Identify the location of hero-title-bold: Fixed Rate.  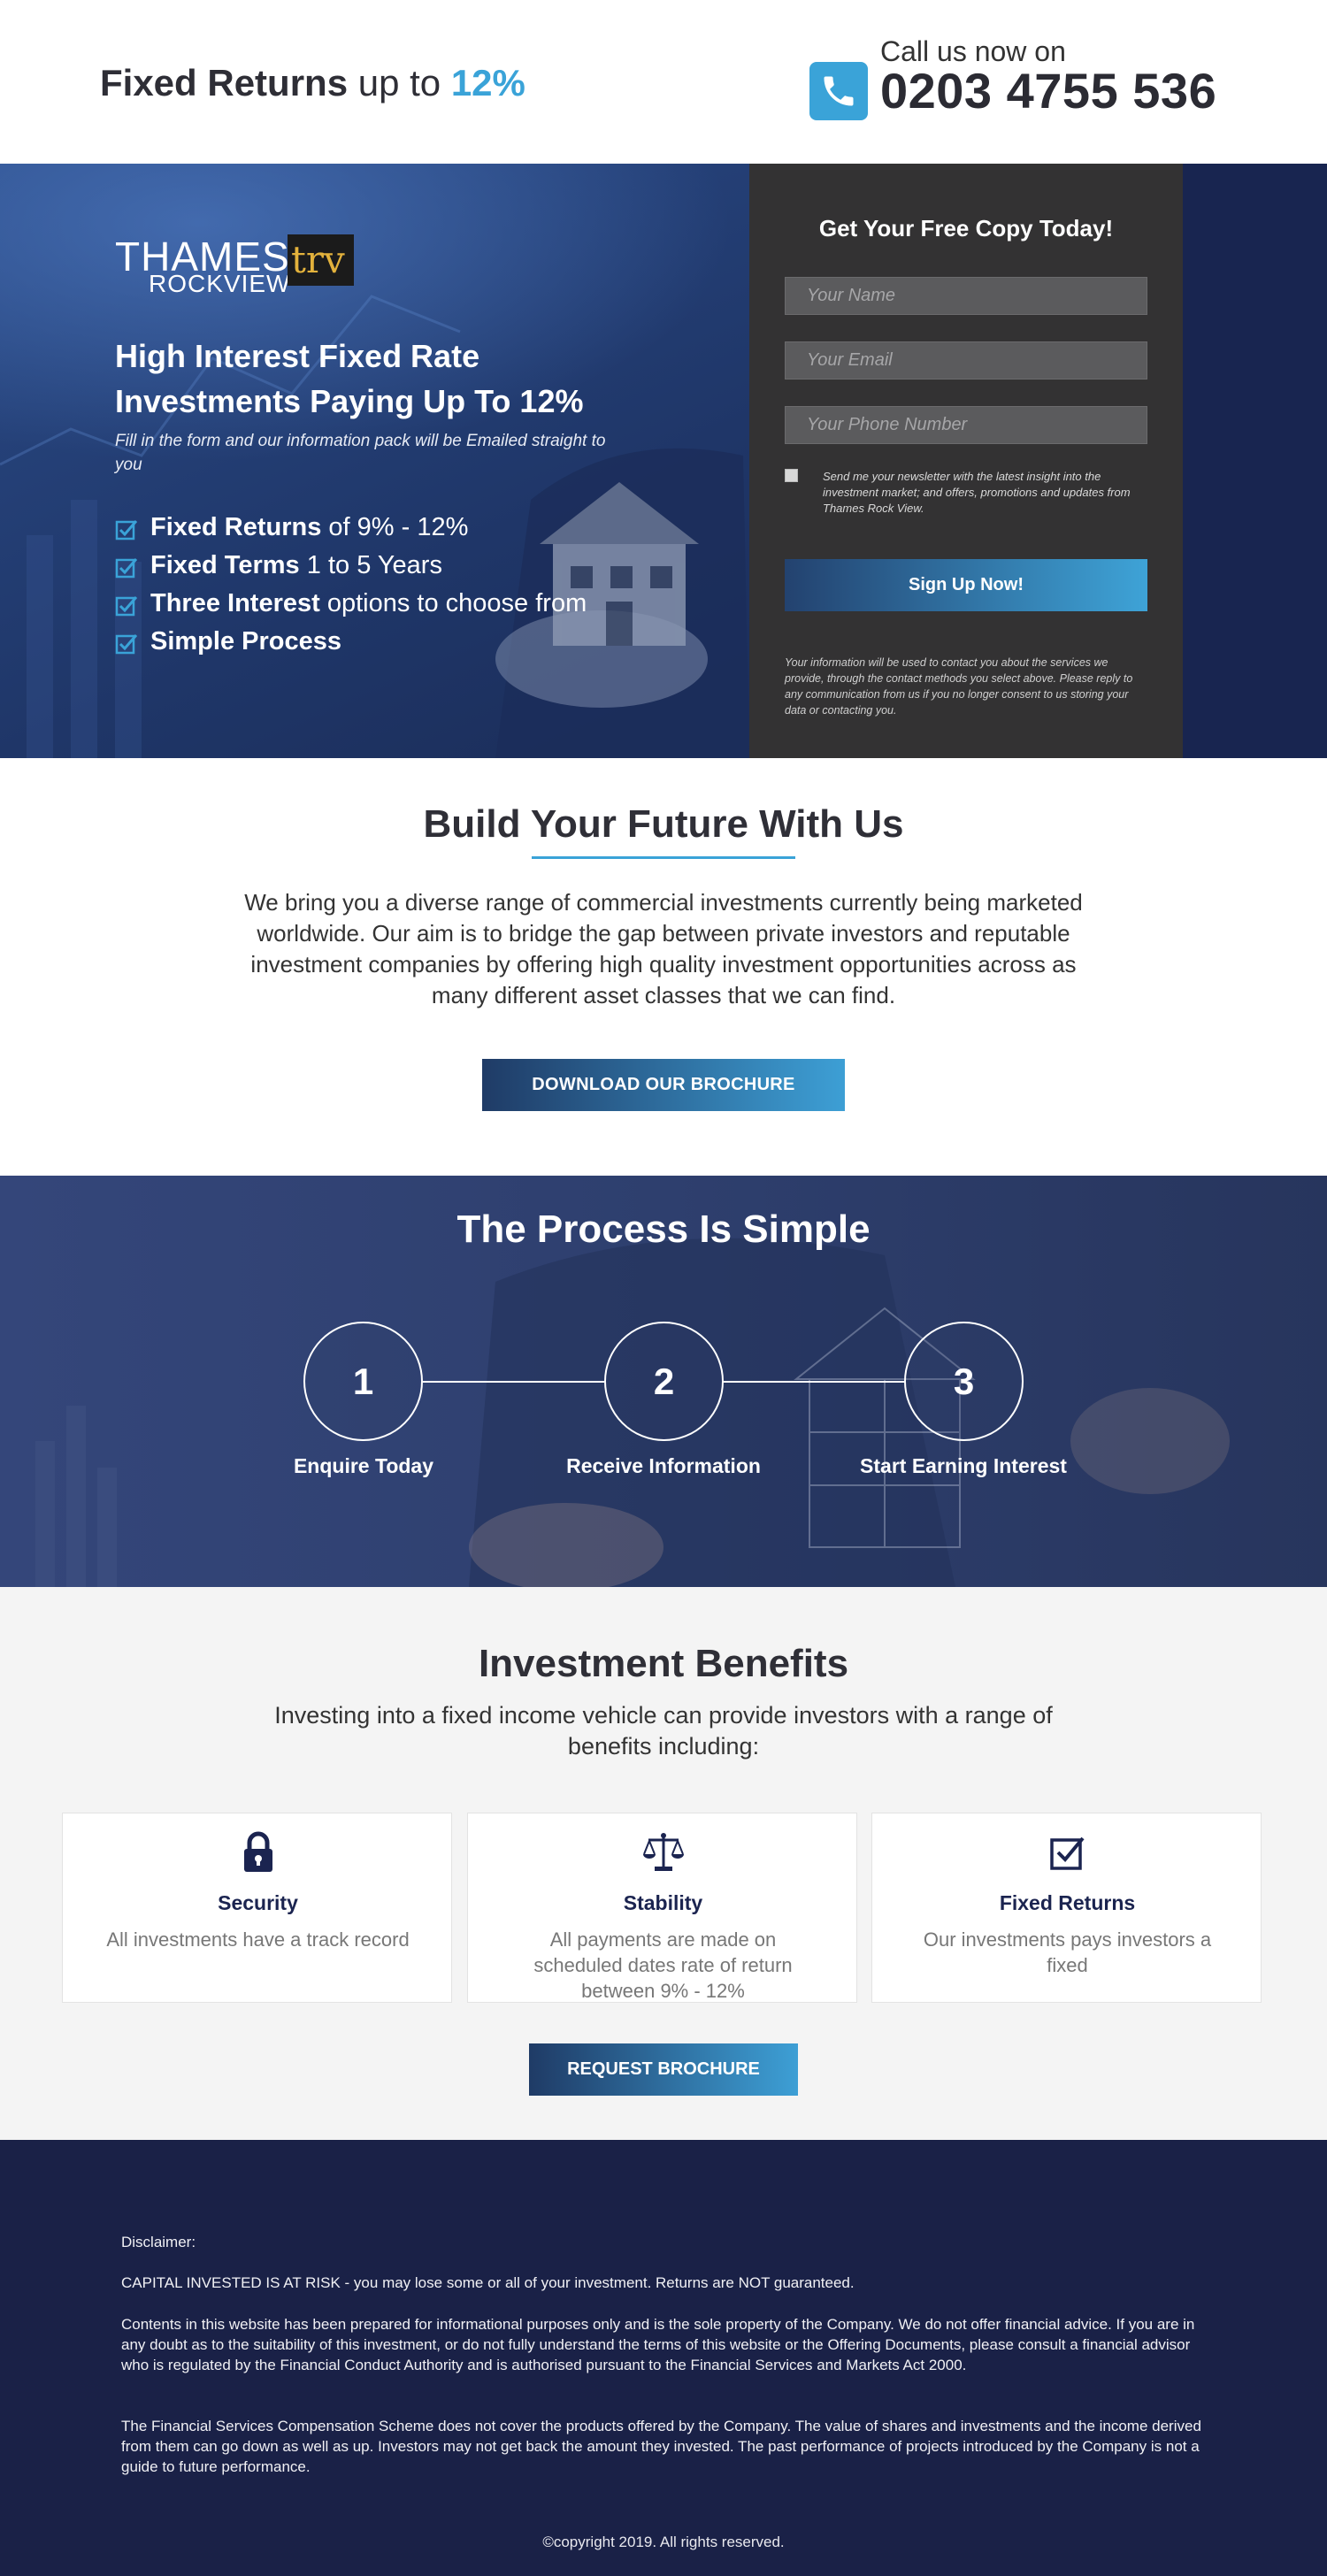
(399, 356).